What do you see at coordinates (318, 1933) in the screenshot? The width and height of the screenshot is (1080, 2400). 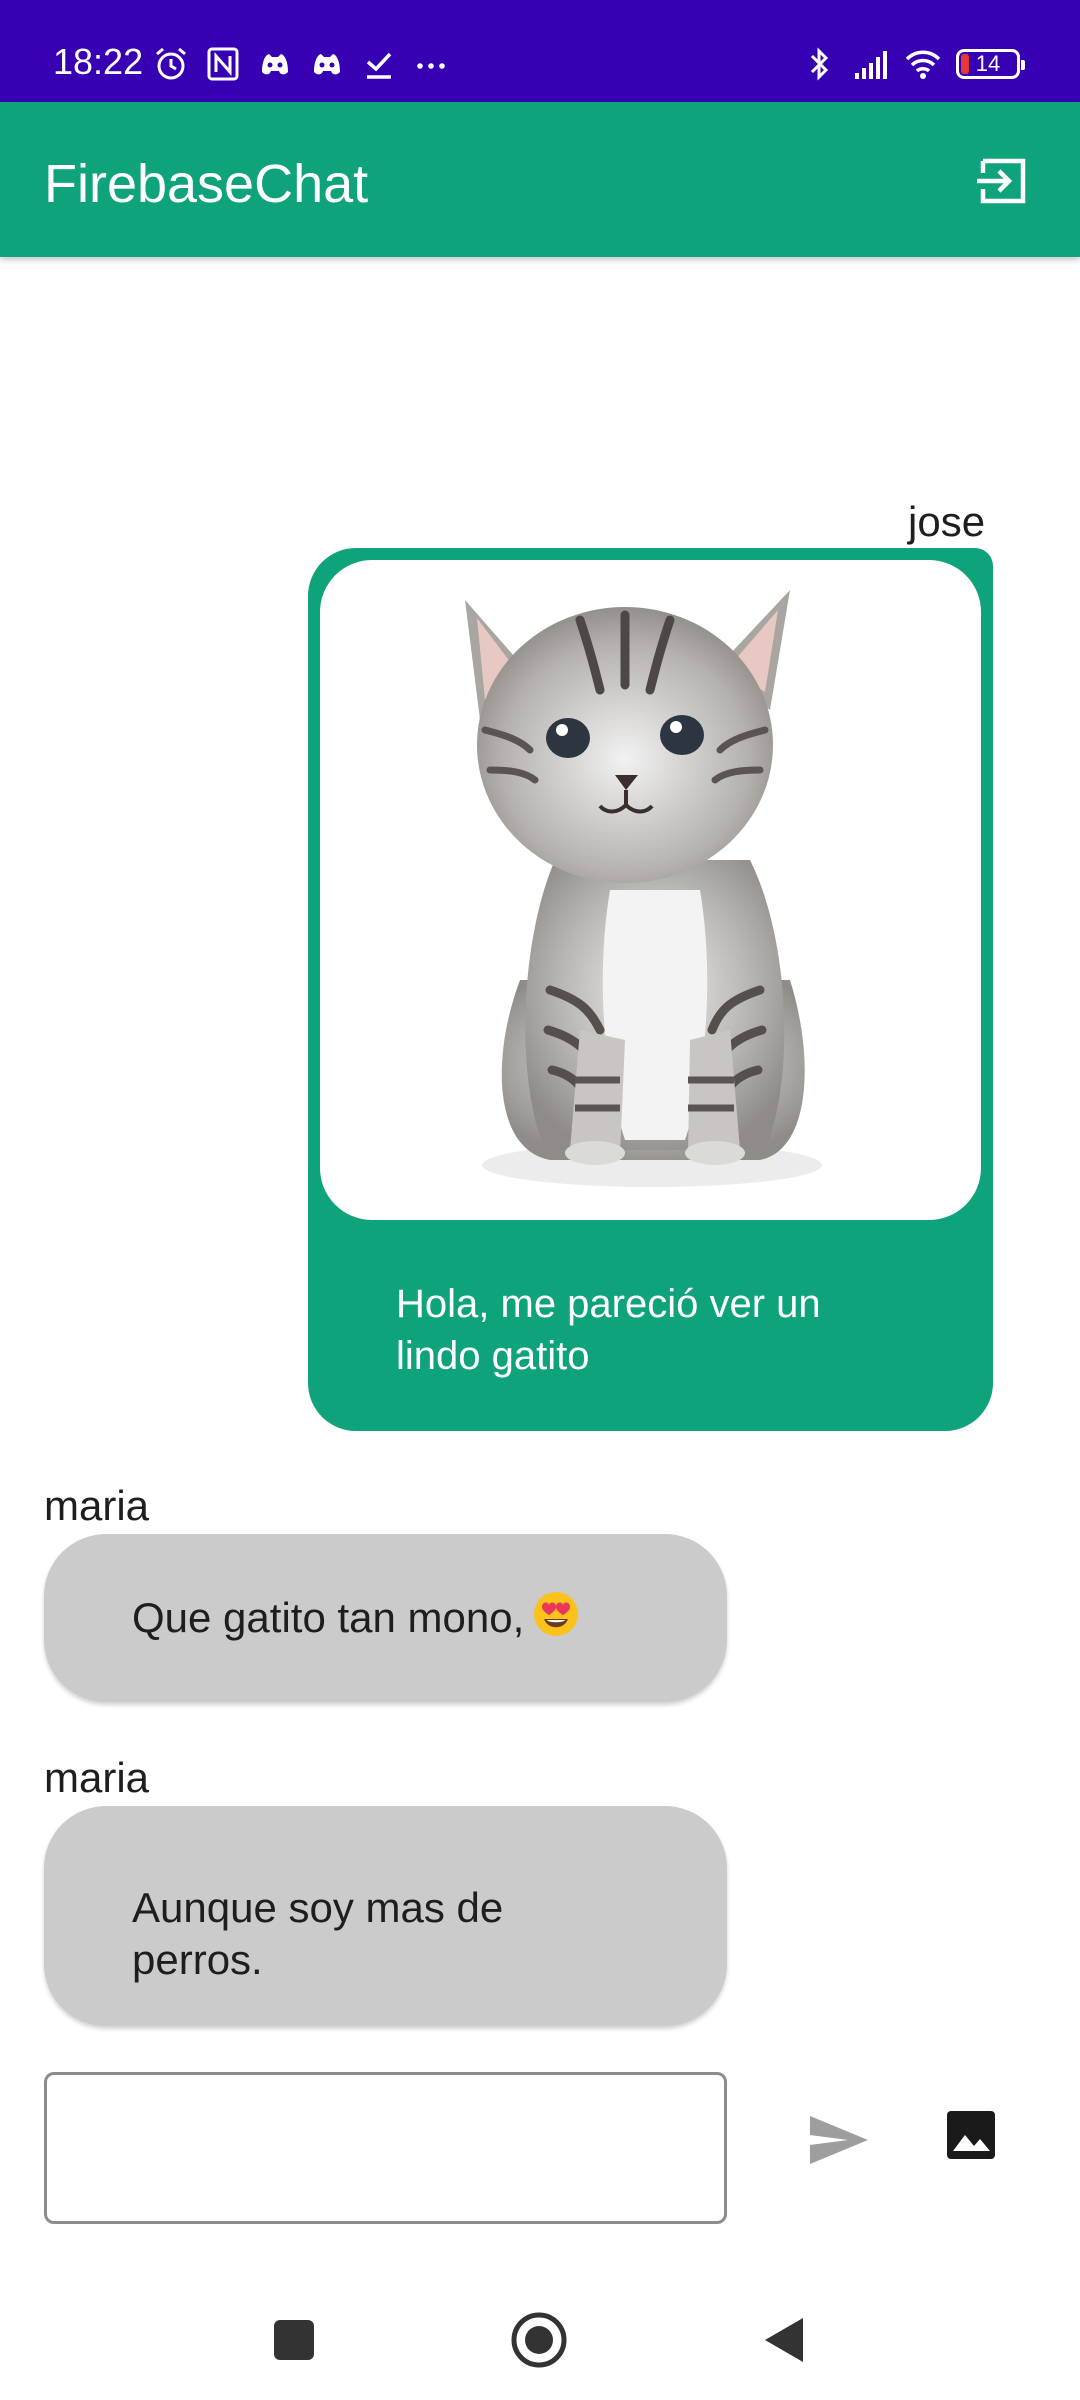 I see `message-text: Aunque soy mas de perros.` at bounding box center [318, 1933].